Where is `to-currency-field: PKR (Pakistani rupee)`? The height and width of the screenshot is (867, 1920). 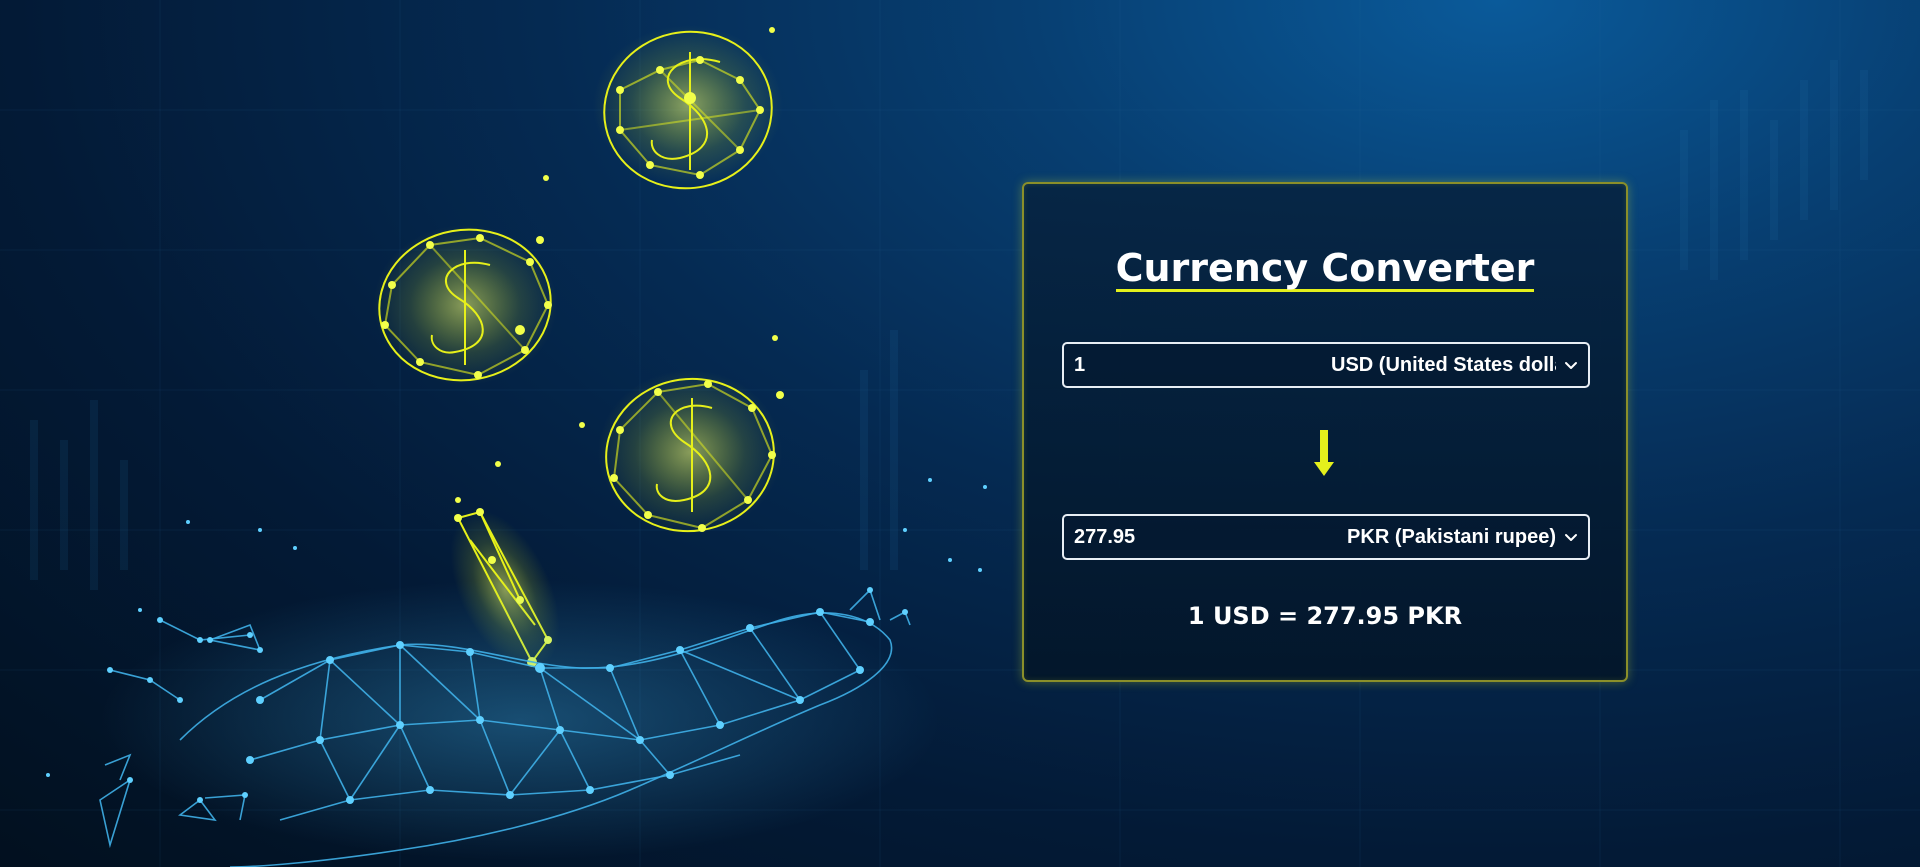 to-currency-field: PKR (Pakistani rupee) is located at coordinates (1326, 537).